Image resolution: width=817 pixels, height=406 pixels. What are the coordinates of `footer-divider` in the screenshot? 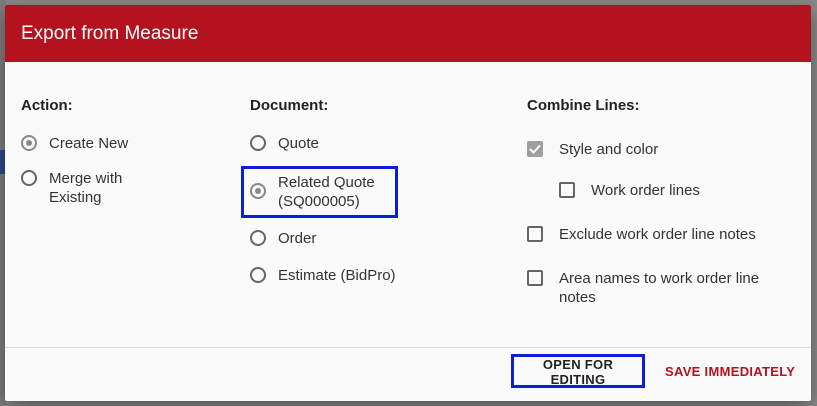 It's located at (408, 347).